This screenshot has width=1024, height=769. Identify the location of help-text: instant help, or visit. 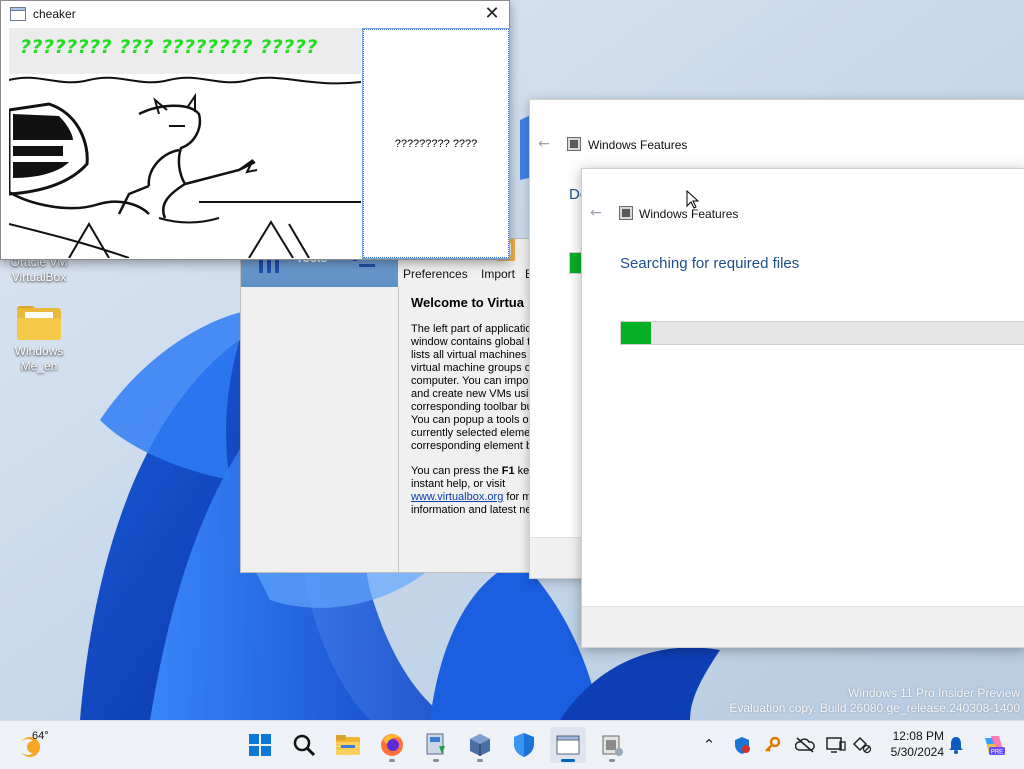
(458, 484).